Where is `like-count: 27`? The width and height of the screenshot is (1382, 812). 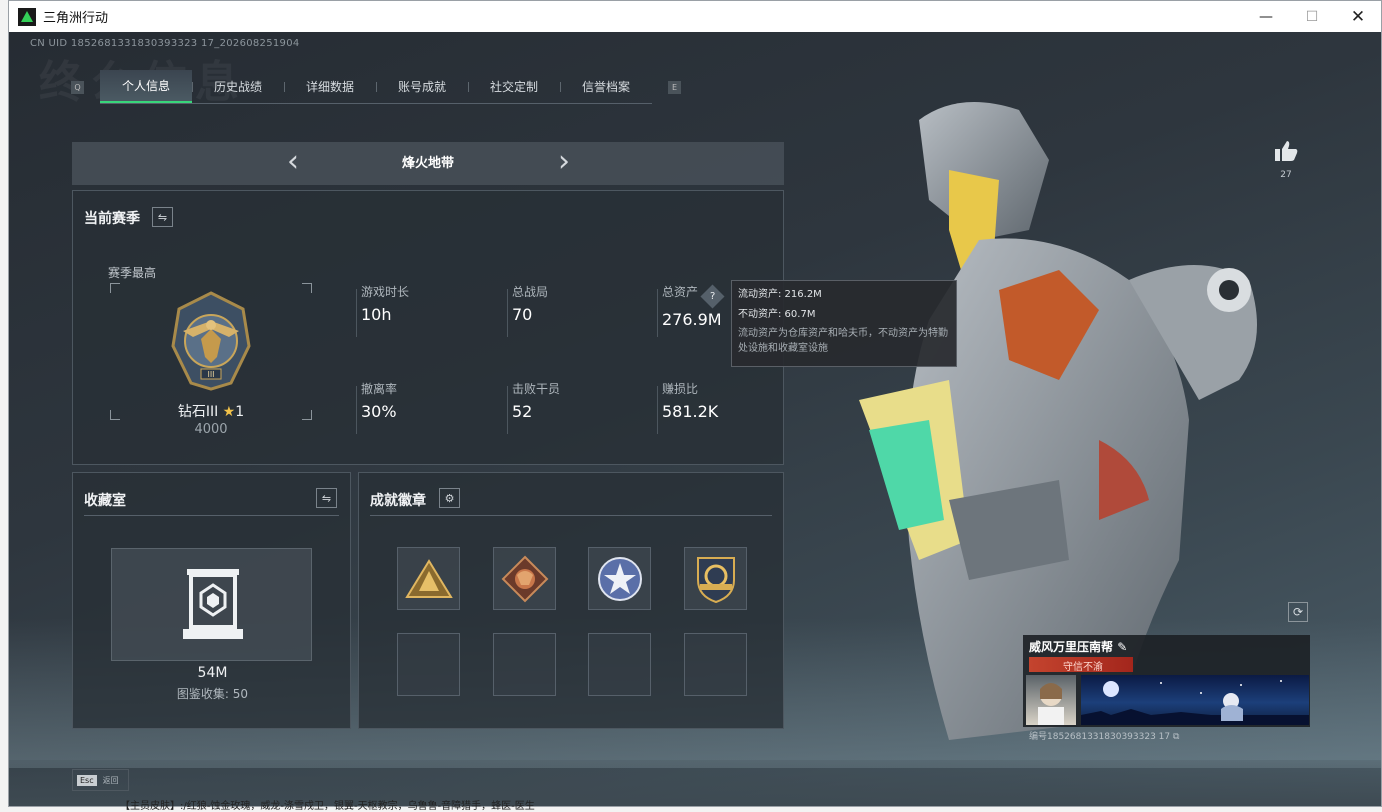
like-count: 27 is located at coordinates (1286, 175).